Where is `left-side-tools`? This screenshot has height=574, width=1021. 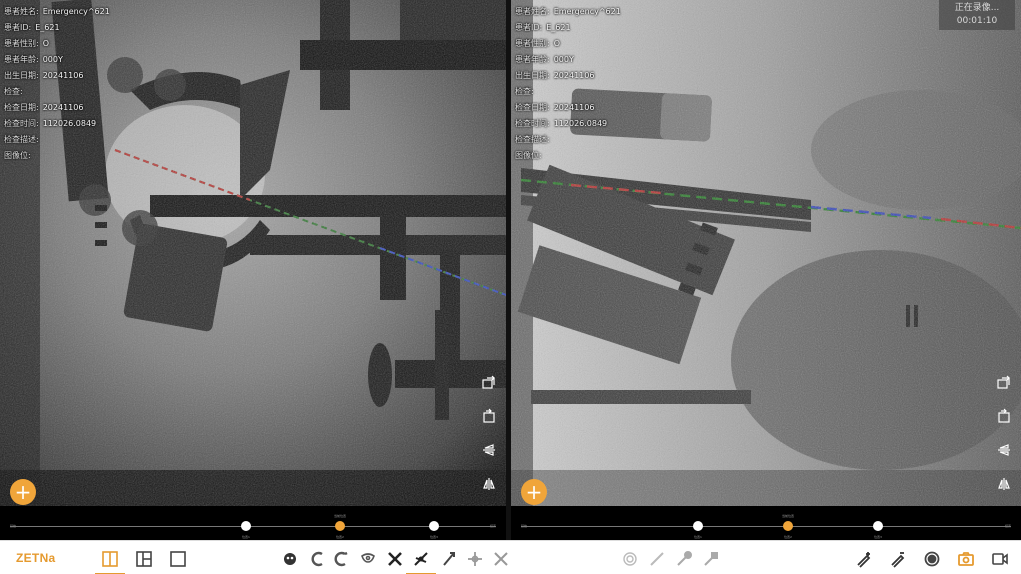
left-side-tools is located at coordinates (490, 433).